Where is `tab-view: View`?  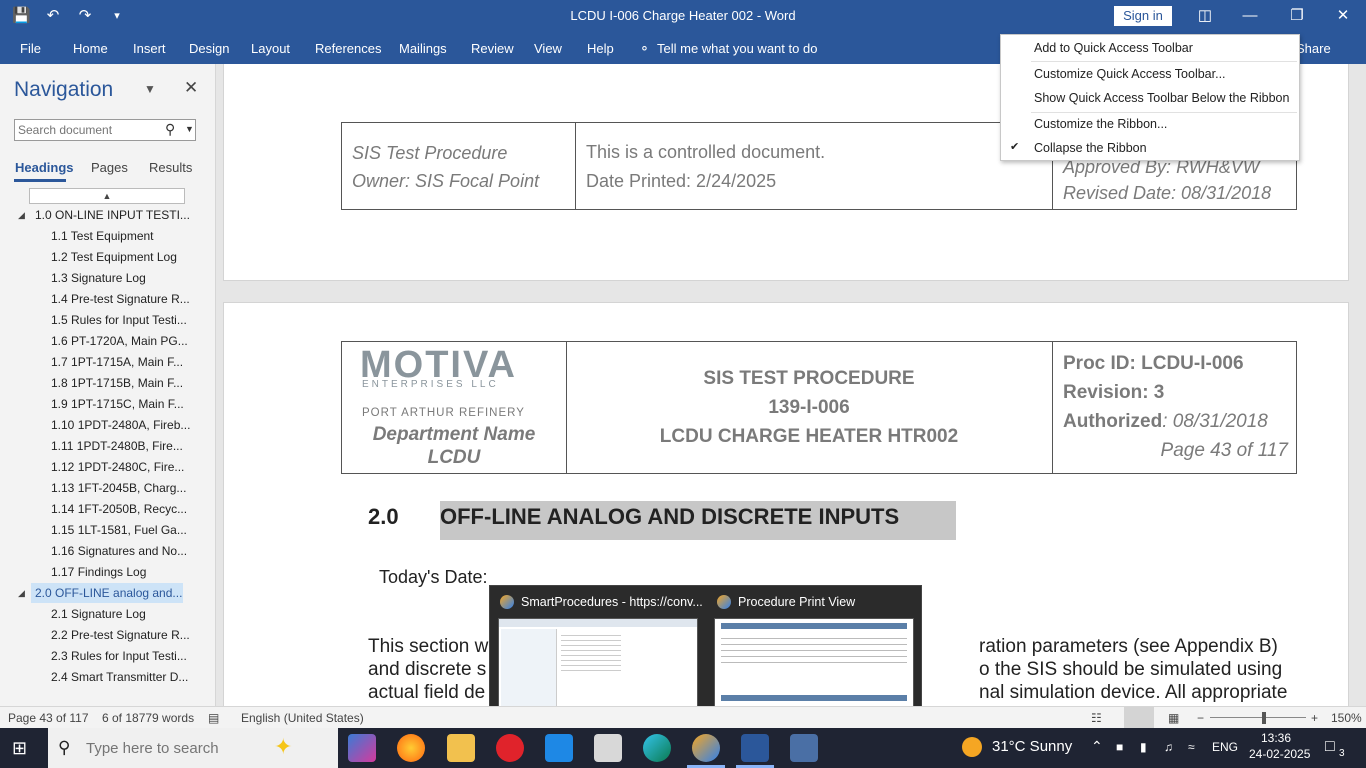
tab-view: View is located at coordinates (548, 48).